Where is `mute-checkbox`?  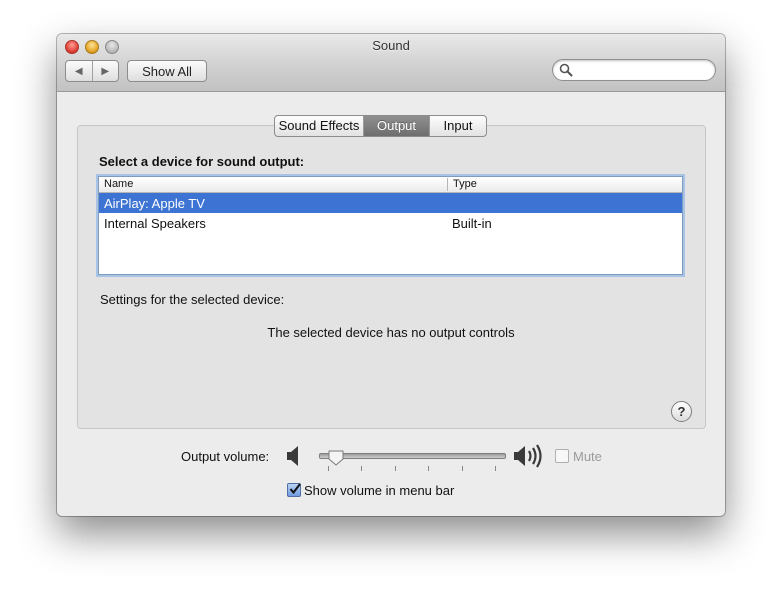 mute-checkbox is located at coordinates (562, 456).